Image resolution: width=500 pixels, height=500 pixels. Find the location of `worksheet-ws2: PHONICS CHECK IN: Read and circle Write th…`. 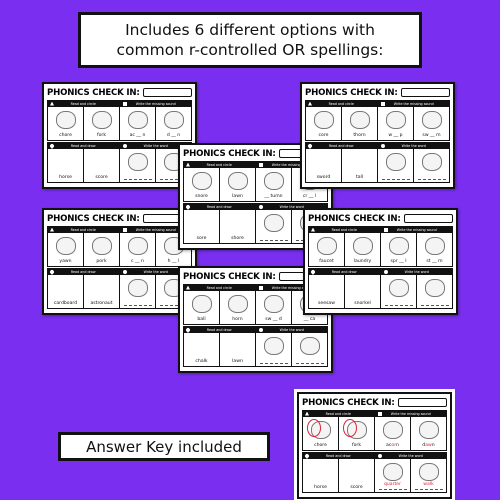

worksheet-ws2: PHONICS CHECK IN: Read and circle Write th… is located at coordinates (377, 135).